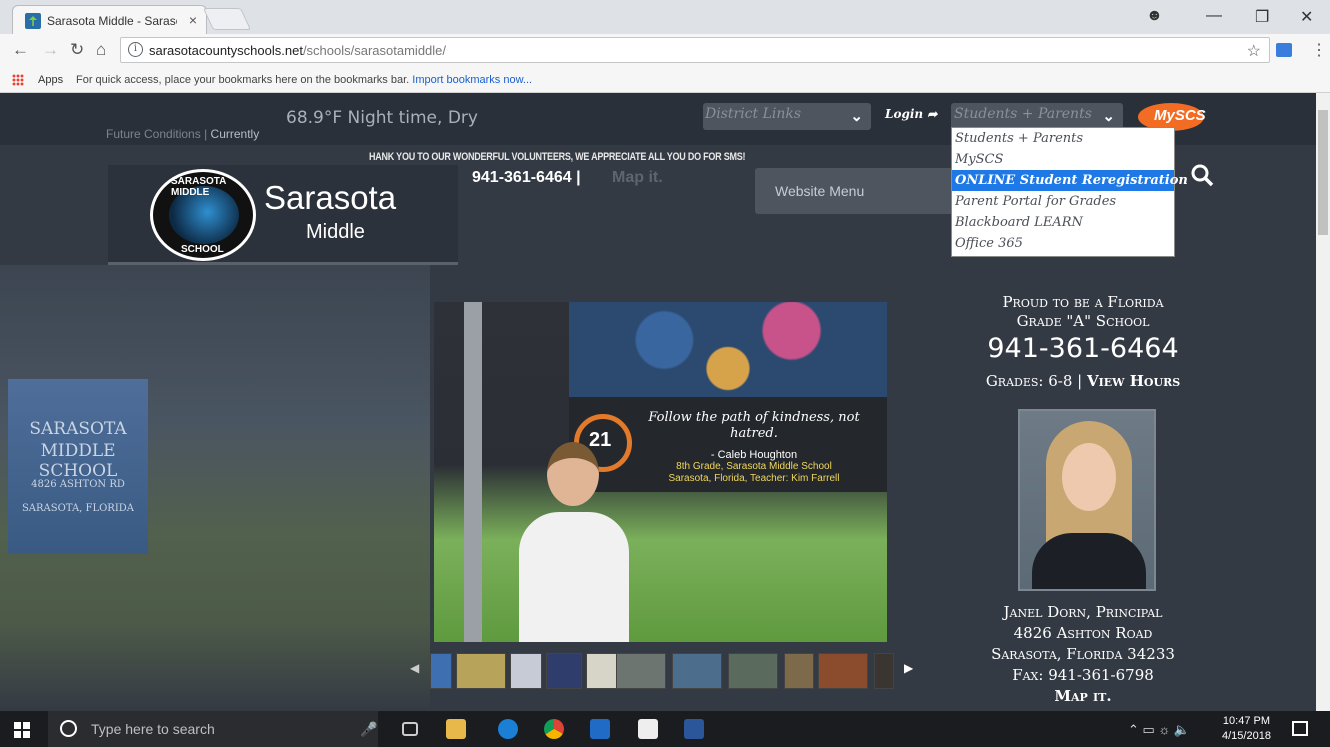  What do you see at coordinates (1319, 50) in the screenshot?
I see `chrome-menu-icon: ⋮` at bounding box center [1319, 50].